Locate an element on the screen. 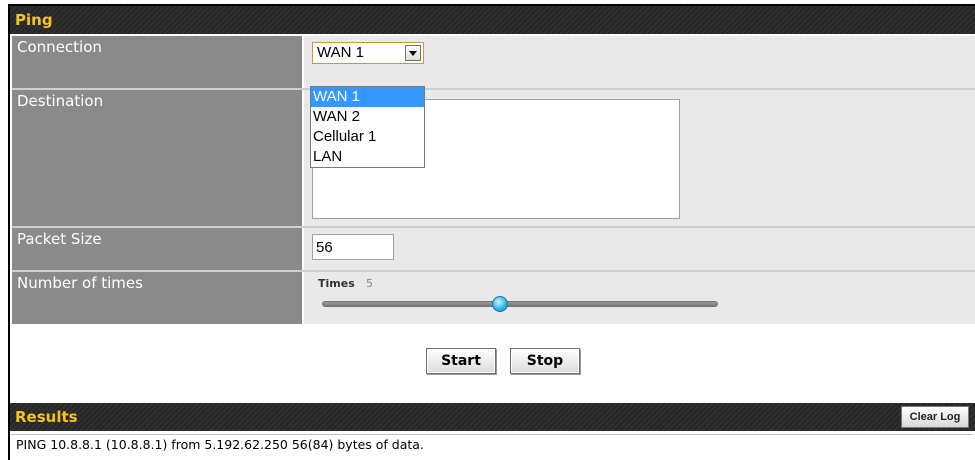 The height and width of the screenshot is (460, 975). packet-size-label: Packet Size is located at coordinates (157, 249).